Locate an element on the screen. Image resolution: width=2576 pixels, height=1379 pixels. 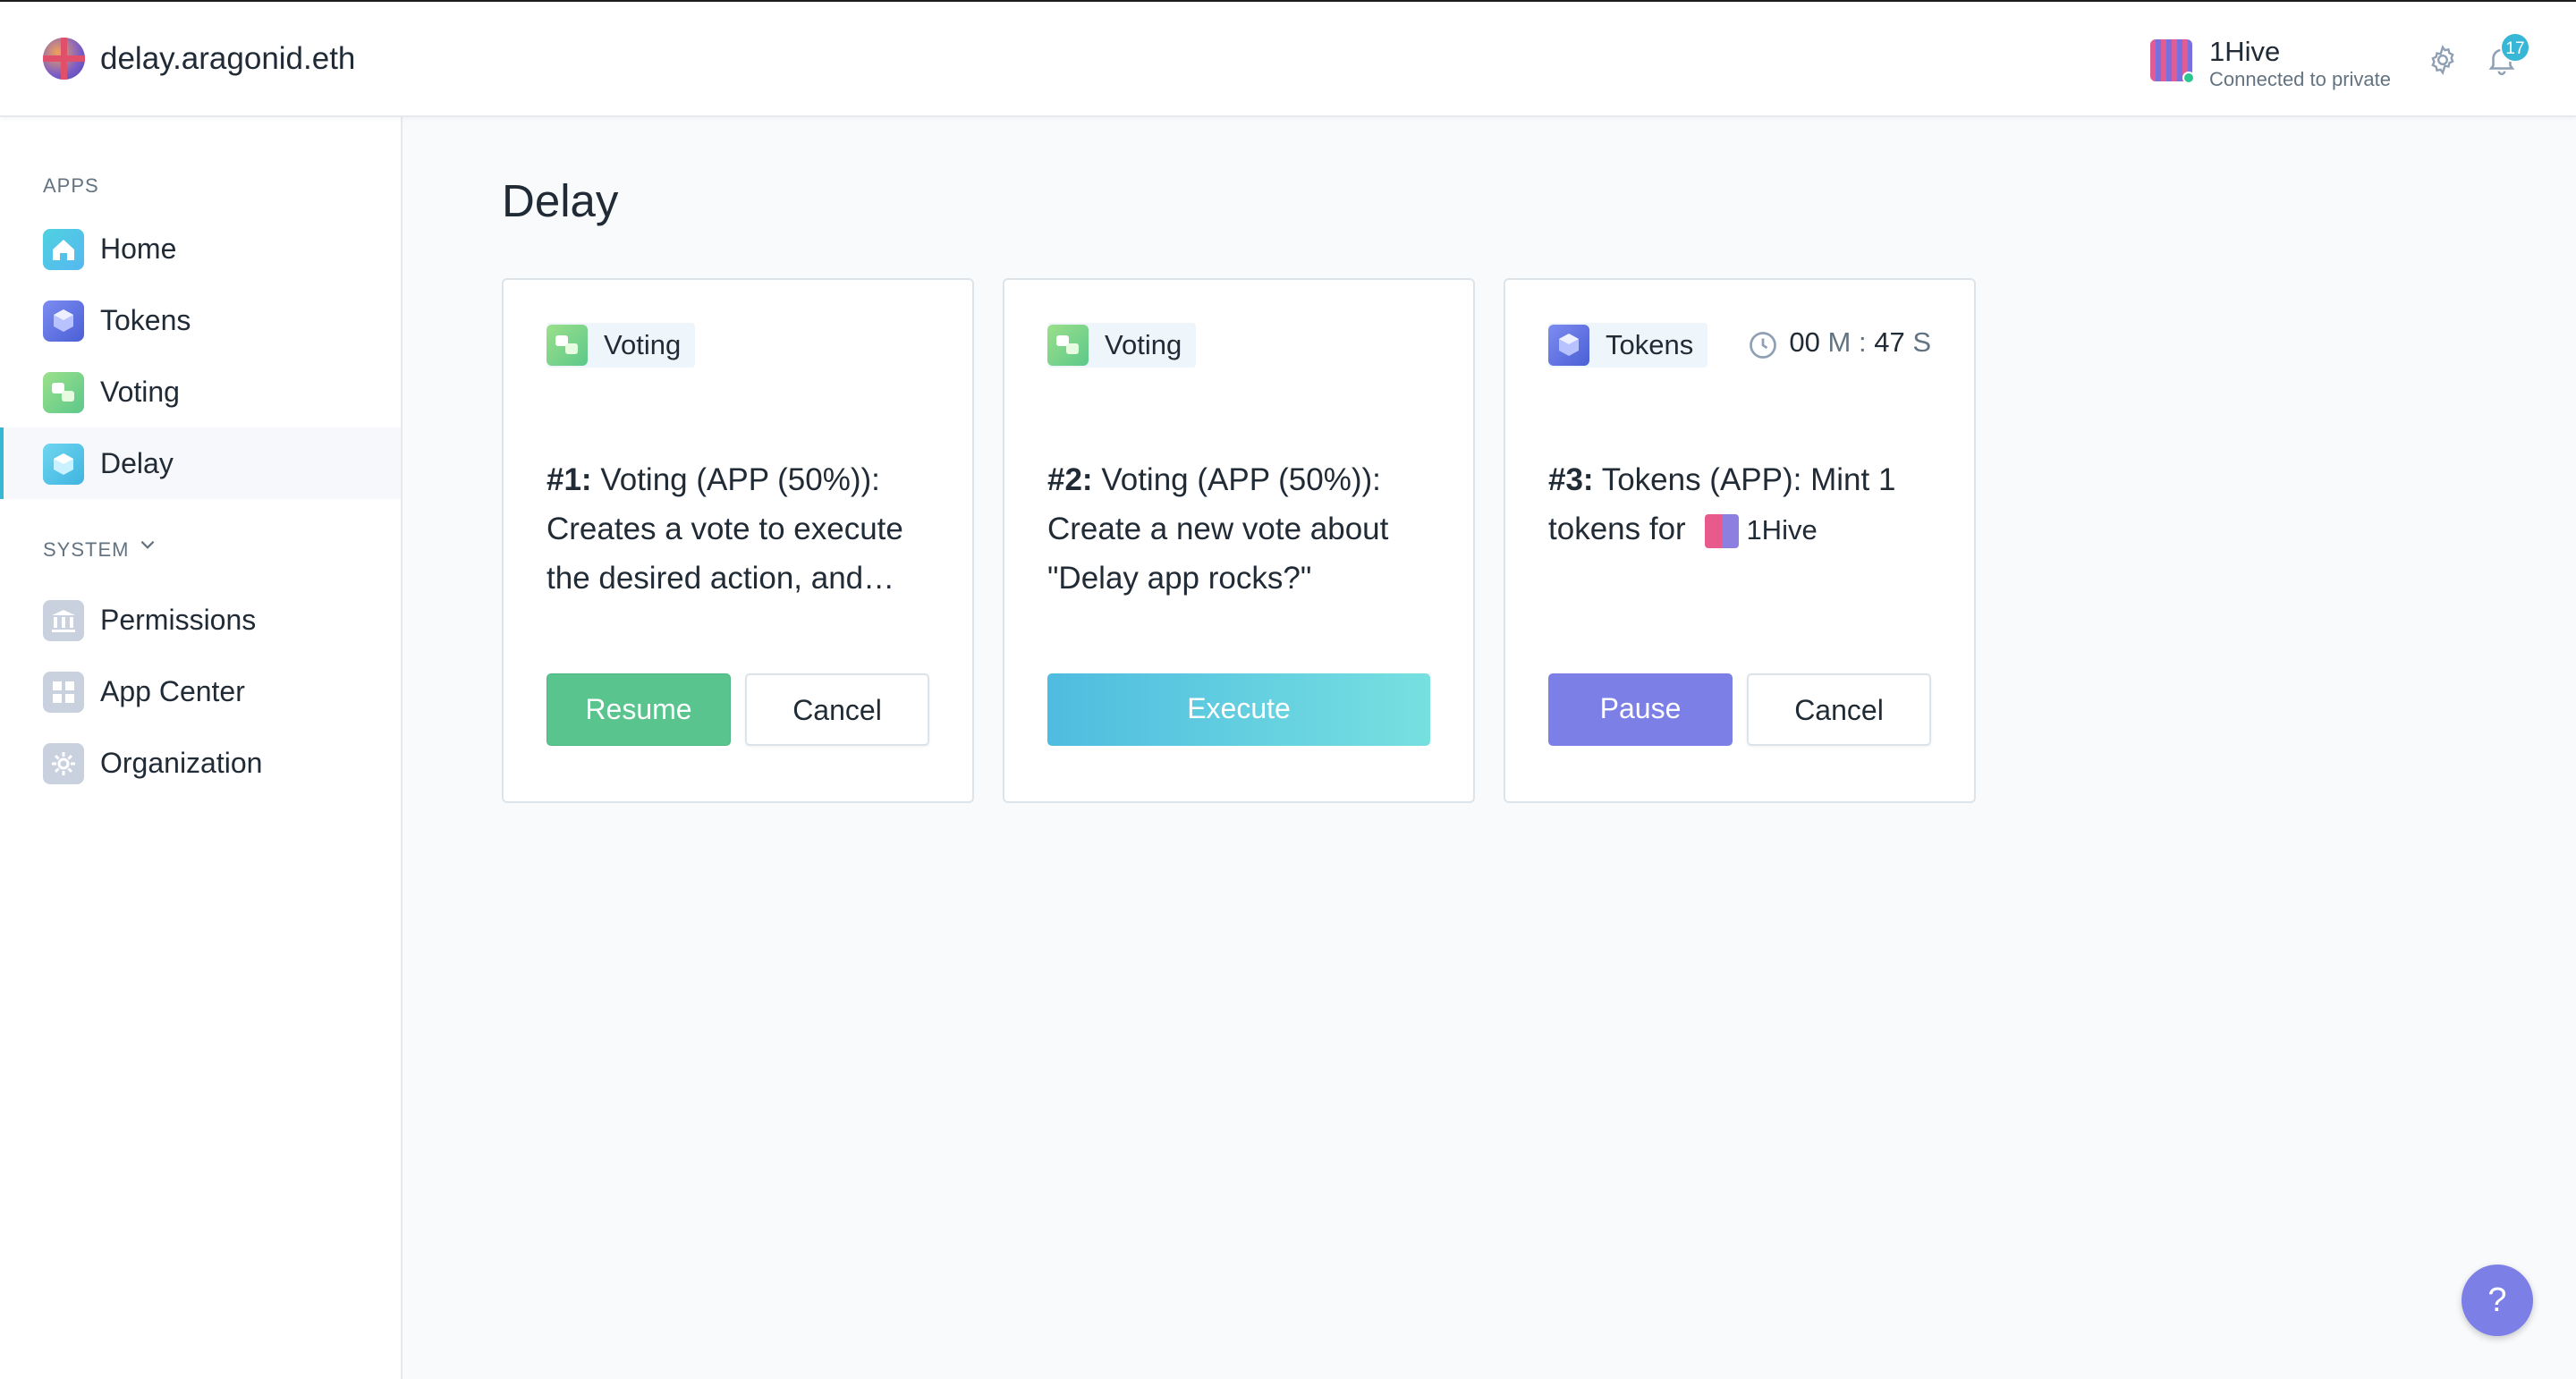
account-status: Connected to private is located at coordinates (2300, 79).